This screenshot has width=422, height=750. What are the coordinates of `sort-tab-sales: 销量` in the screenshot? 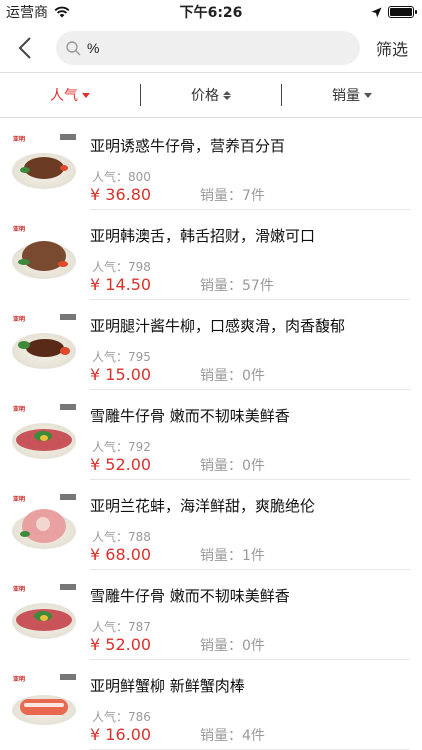 It's located at (352, 95).